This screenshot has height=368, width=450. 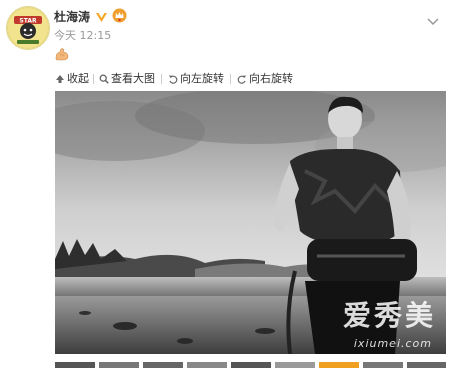 I want to click on rotate-right-label: 向右旋转, so click(x=271, y=78).